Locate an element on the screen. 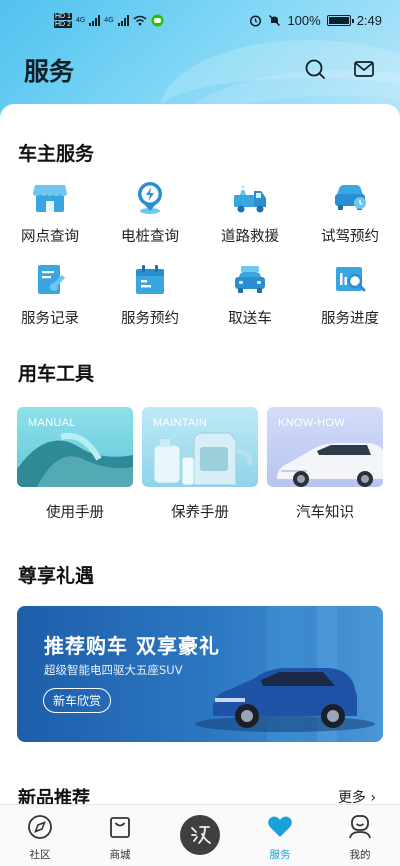  tab-label: 服务 is located at coordinates (280, 855).